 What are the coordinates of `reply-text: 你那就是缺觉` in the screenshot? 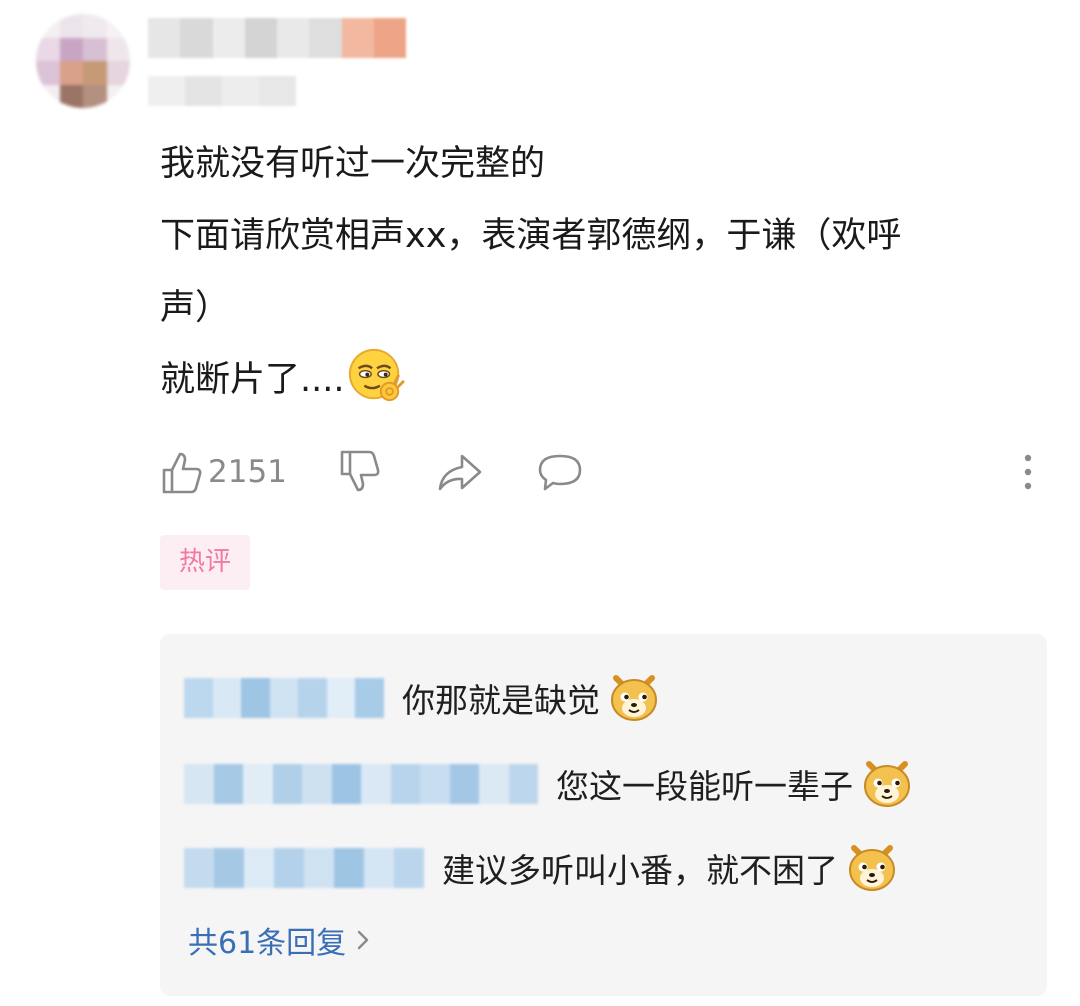 It's located at (501, 700).